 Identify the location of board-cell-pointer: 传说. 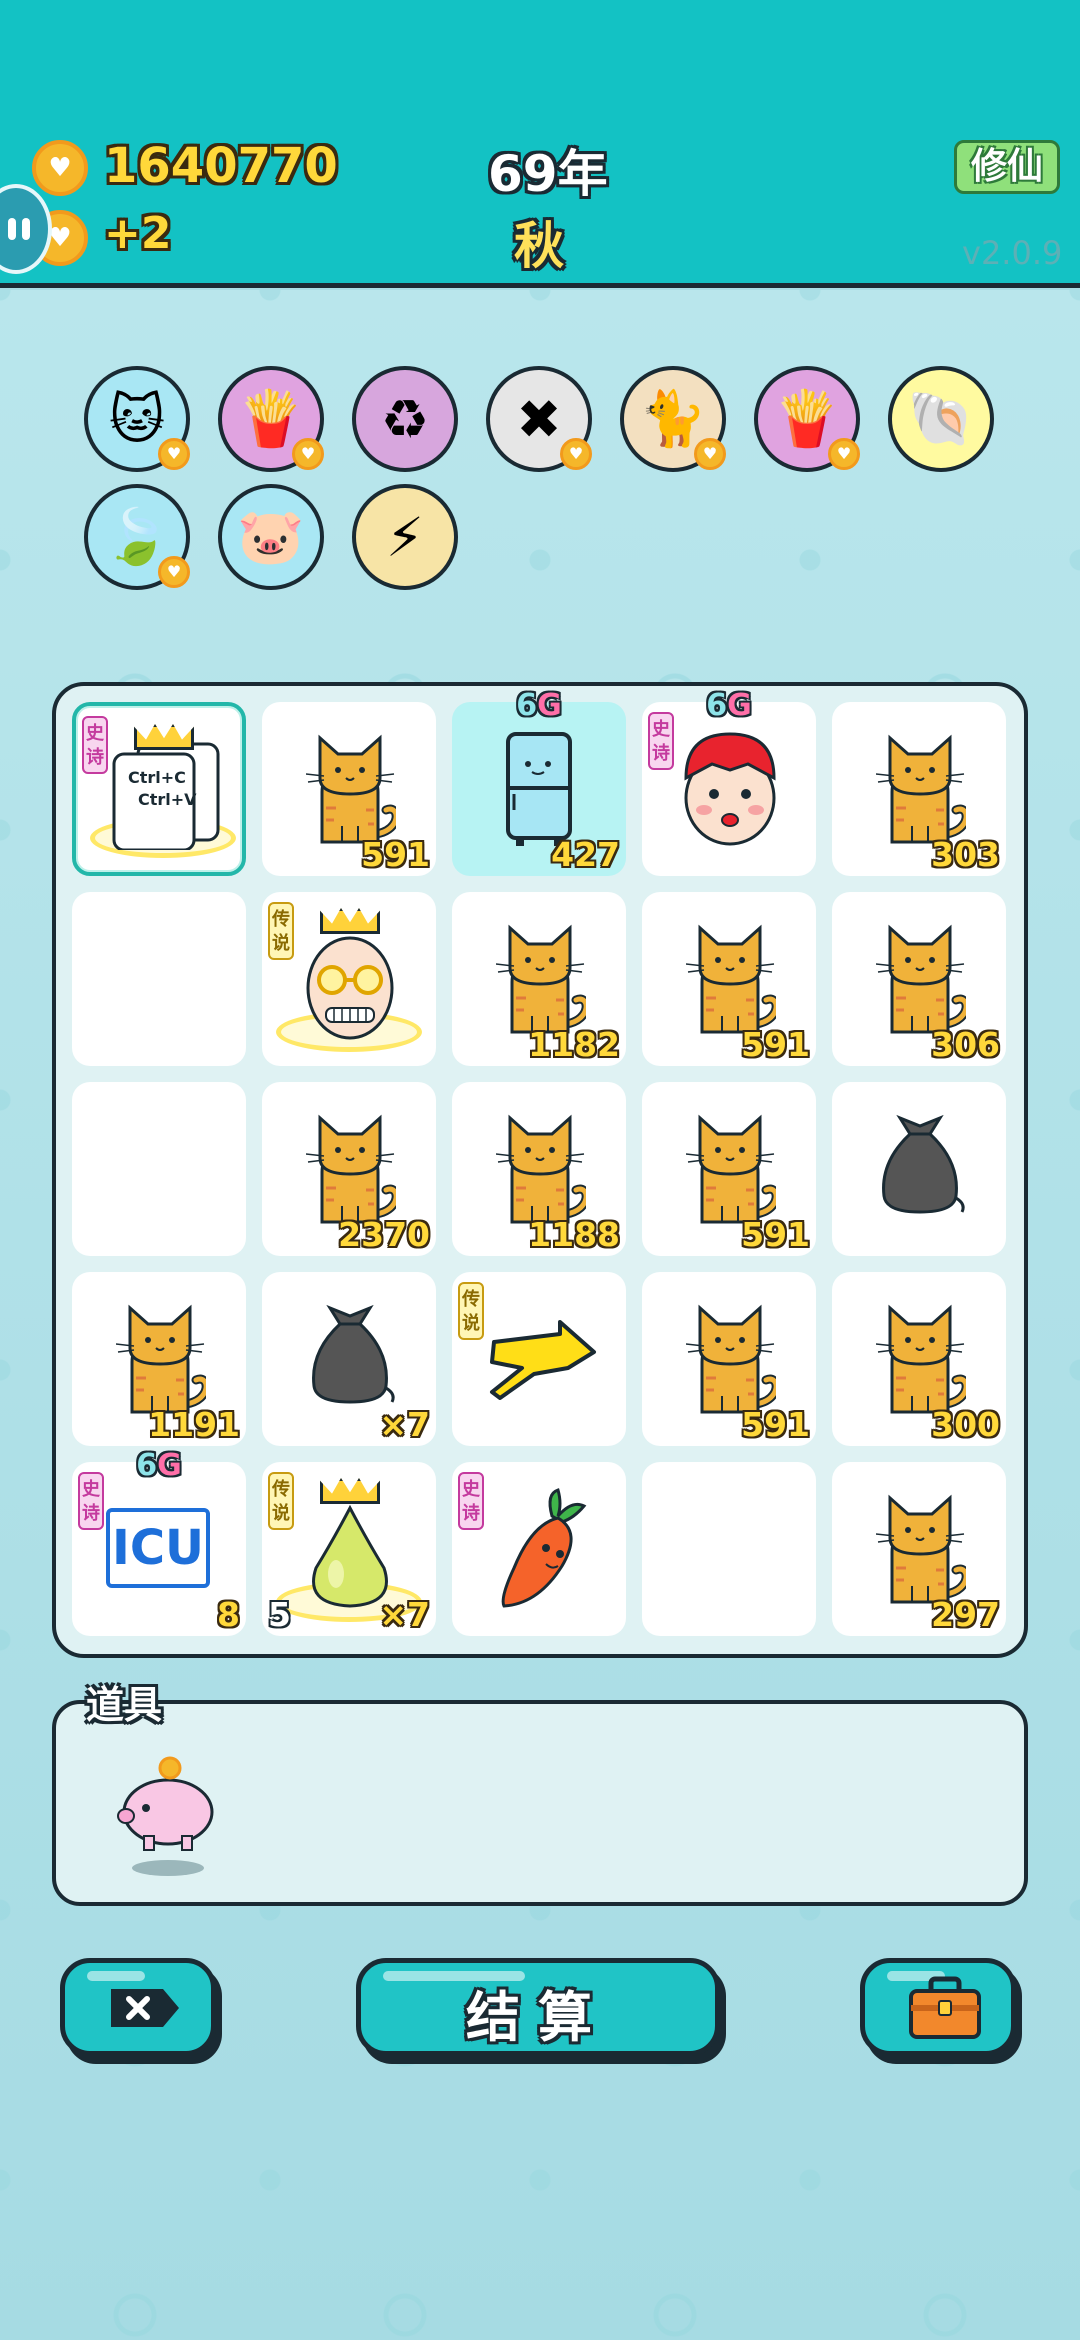
(539, 1359).